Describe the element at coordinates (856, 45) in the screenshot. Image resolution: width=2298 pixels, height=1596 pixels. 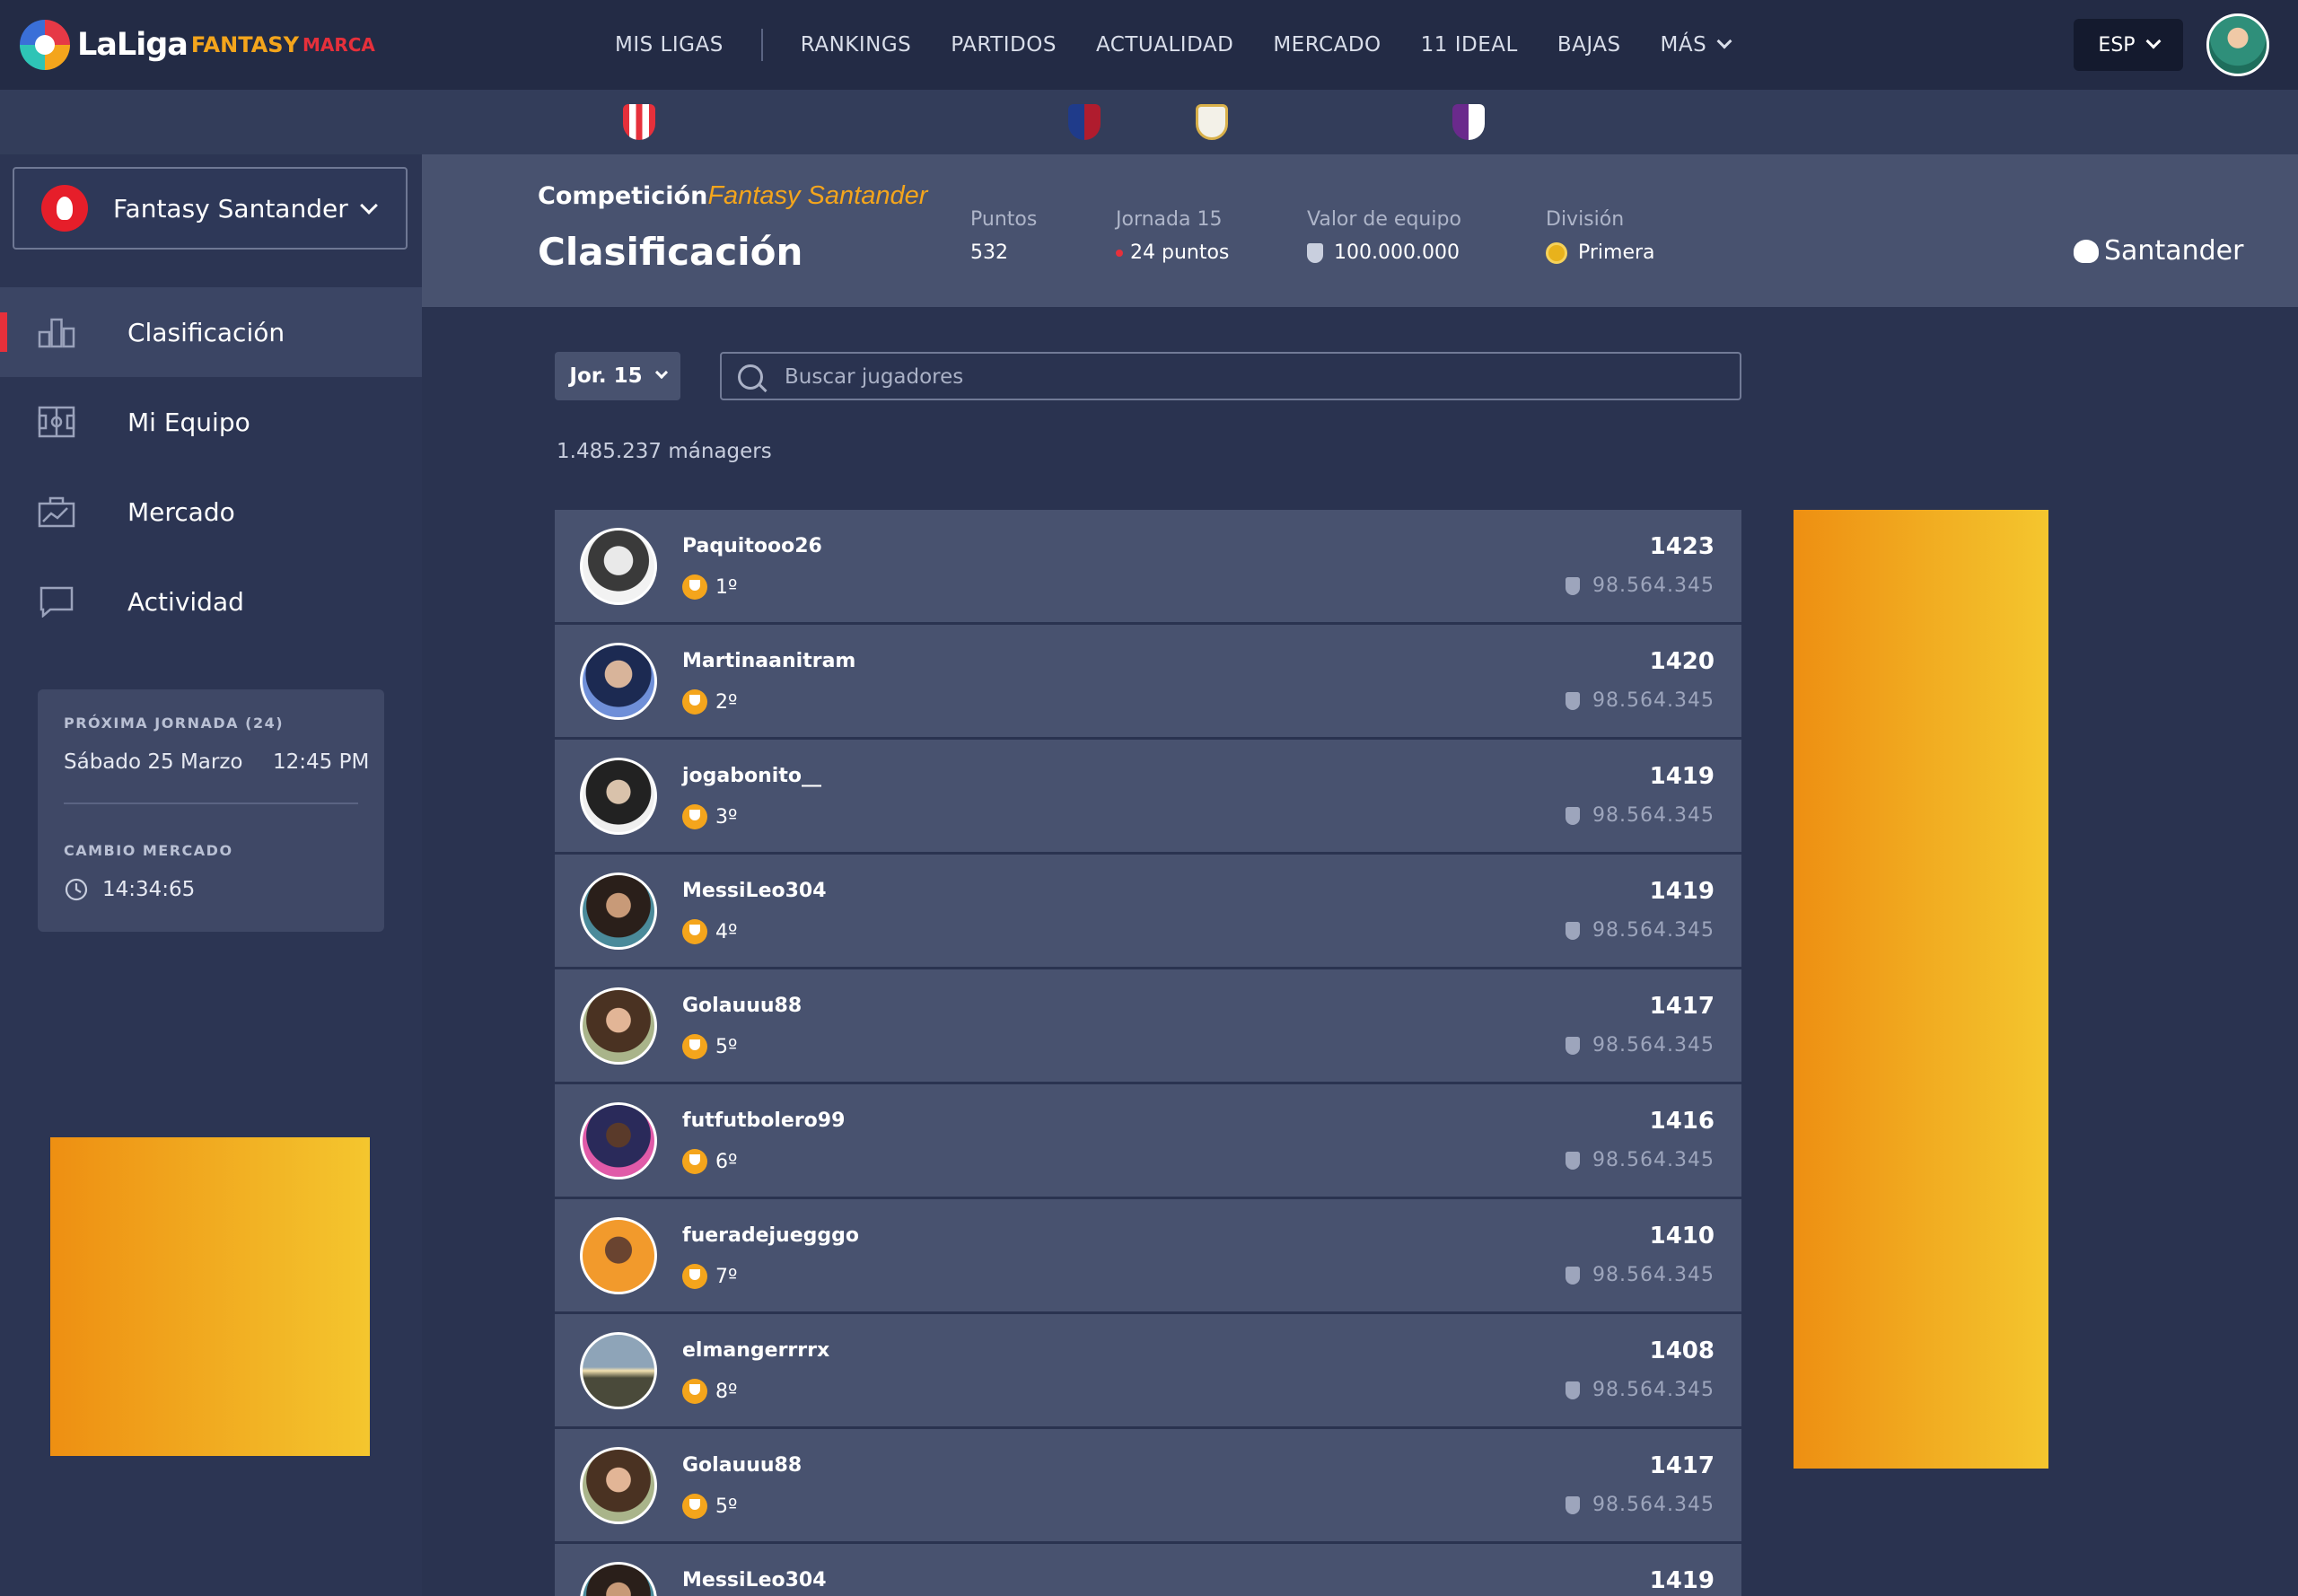
I see `nav-rankings: RANKINGS` at that location.